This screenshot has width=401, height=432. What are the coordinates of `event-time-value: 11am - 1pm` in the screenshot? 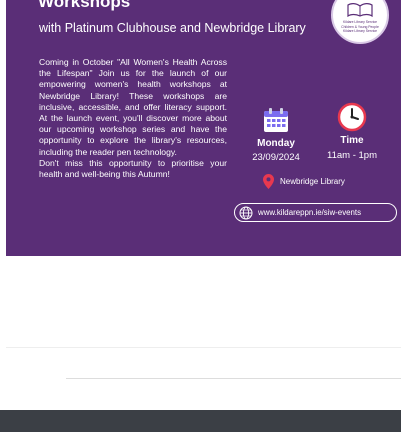 It's located at (352, 155).